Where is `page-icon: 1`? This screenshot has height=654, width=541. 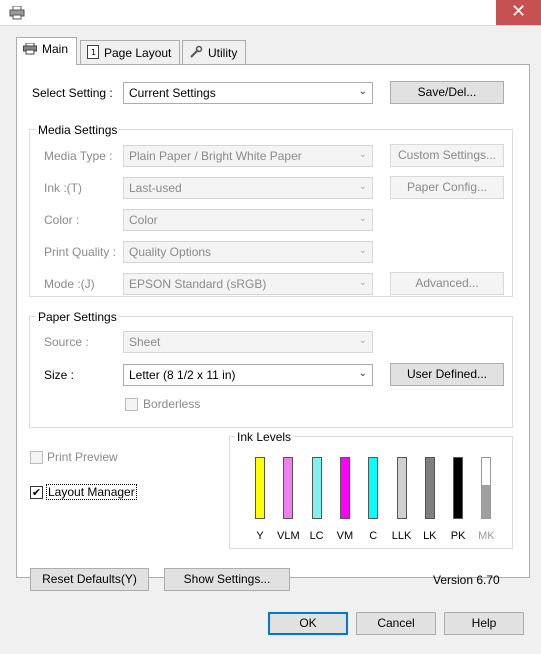
page-icon: 1 is located at coordinates (93, 53).